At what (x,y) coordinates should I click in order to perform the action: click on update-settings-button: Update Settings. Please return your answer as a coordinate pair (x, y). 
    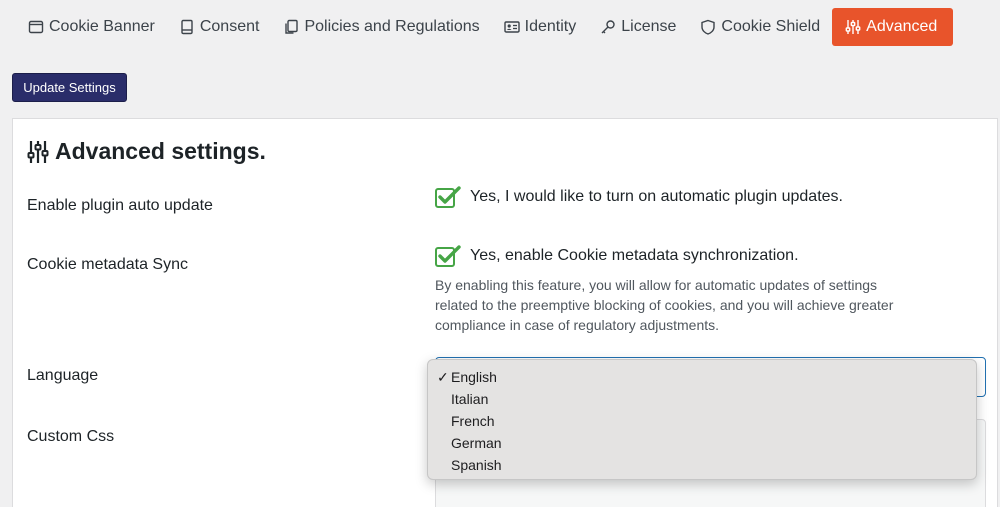
    Looking at the image, I should click on (69, 87).